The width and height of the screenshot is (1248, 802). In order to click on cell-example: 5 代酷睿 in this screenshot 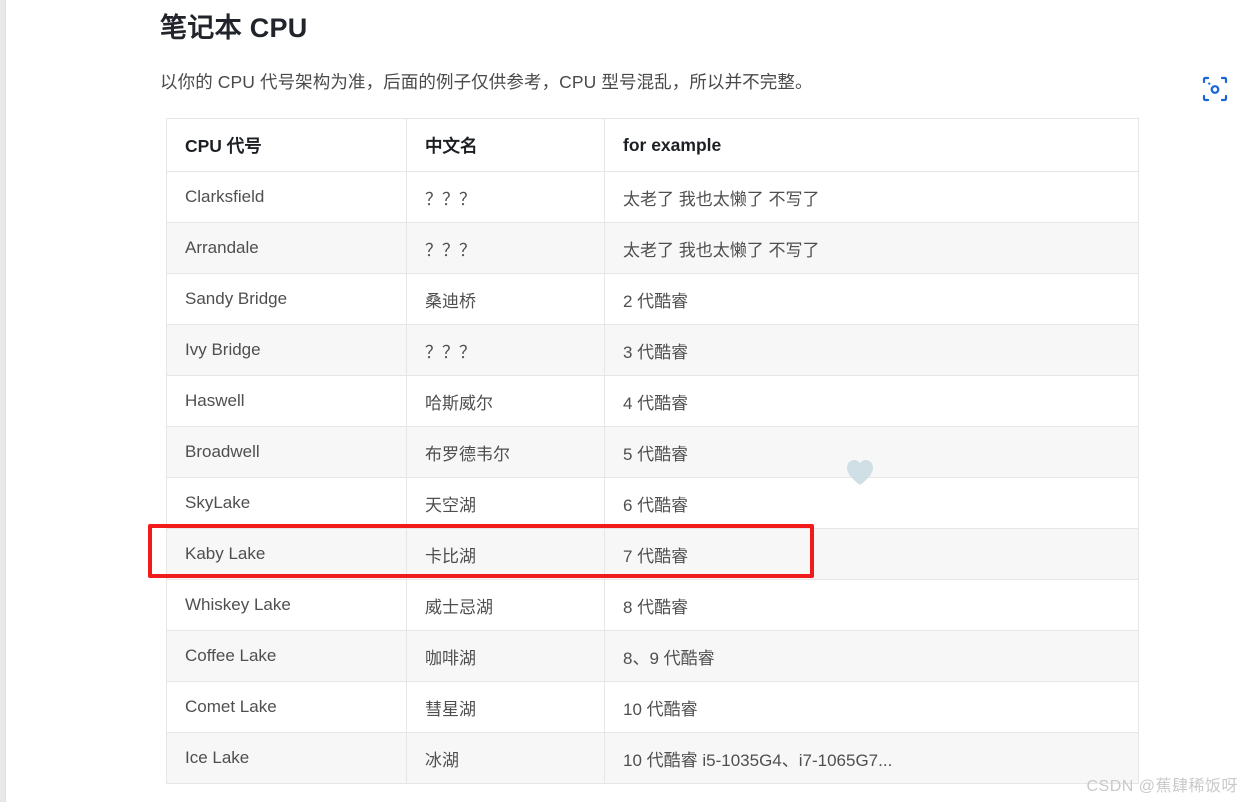, I will do `click(871, 452)`.